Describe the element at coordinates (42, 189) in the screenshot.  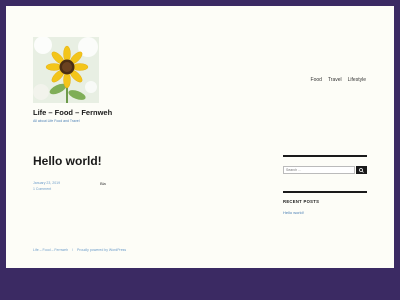
I see `post-comments-link: 1 Comment` at that location.